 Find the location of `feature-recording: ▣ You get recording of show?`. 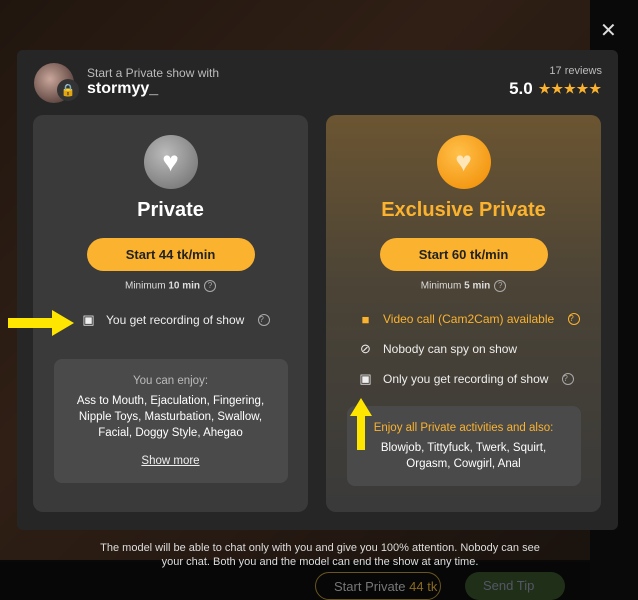

feature-recording: ▣ You get recording of show? is located at coordinates (170, 320).